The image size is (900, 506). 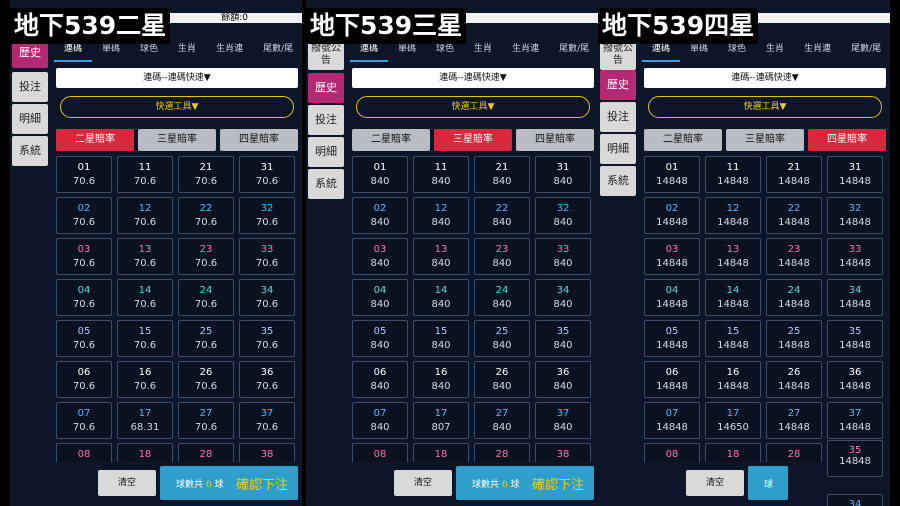 What do you see at coordinates (267, 338) in the screenshot?
I see `number-cell: 35 70.6` at bounding box center [267, 338].